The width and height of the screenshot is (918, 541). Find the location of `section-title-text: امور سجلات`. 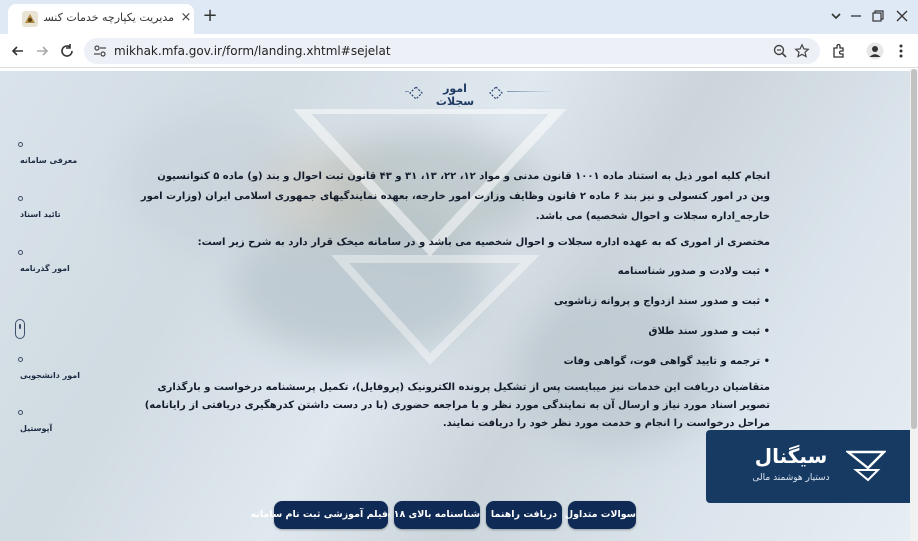

section-title-text: امور سجلات is located at coordinates (455, 95).